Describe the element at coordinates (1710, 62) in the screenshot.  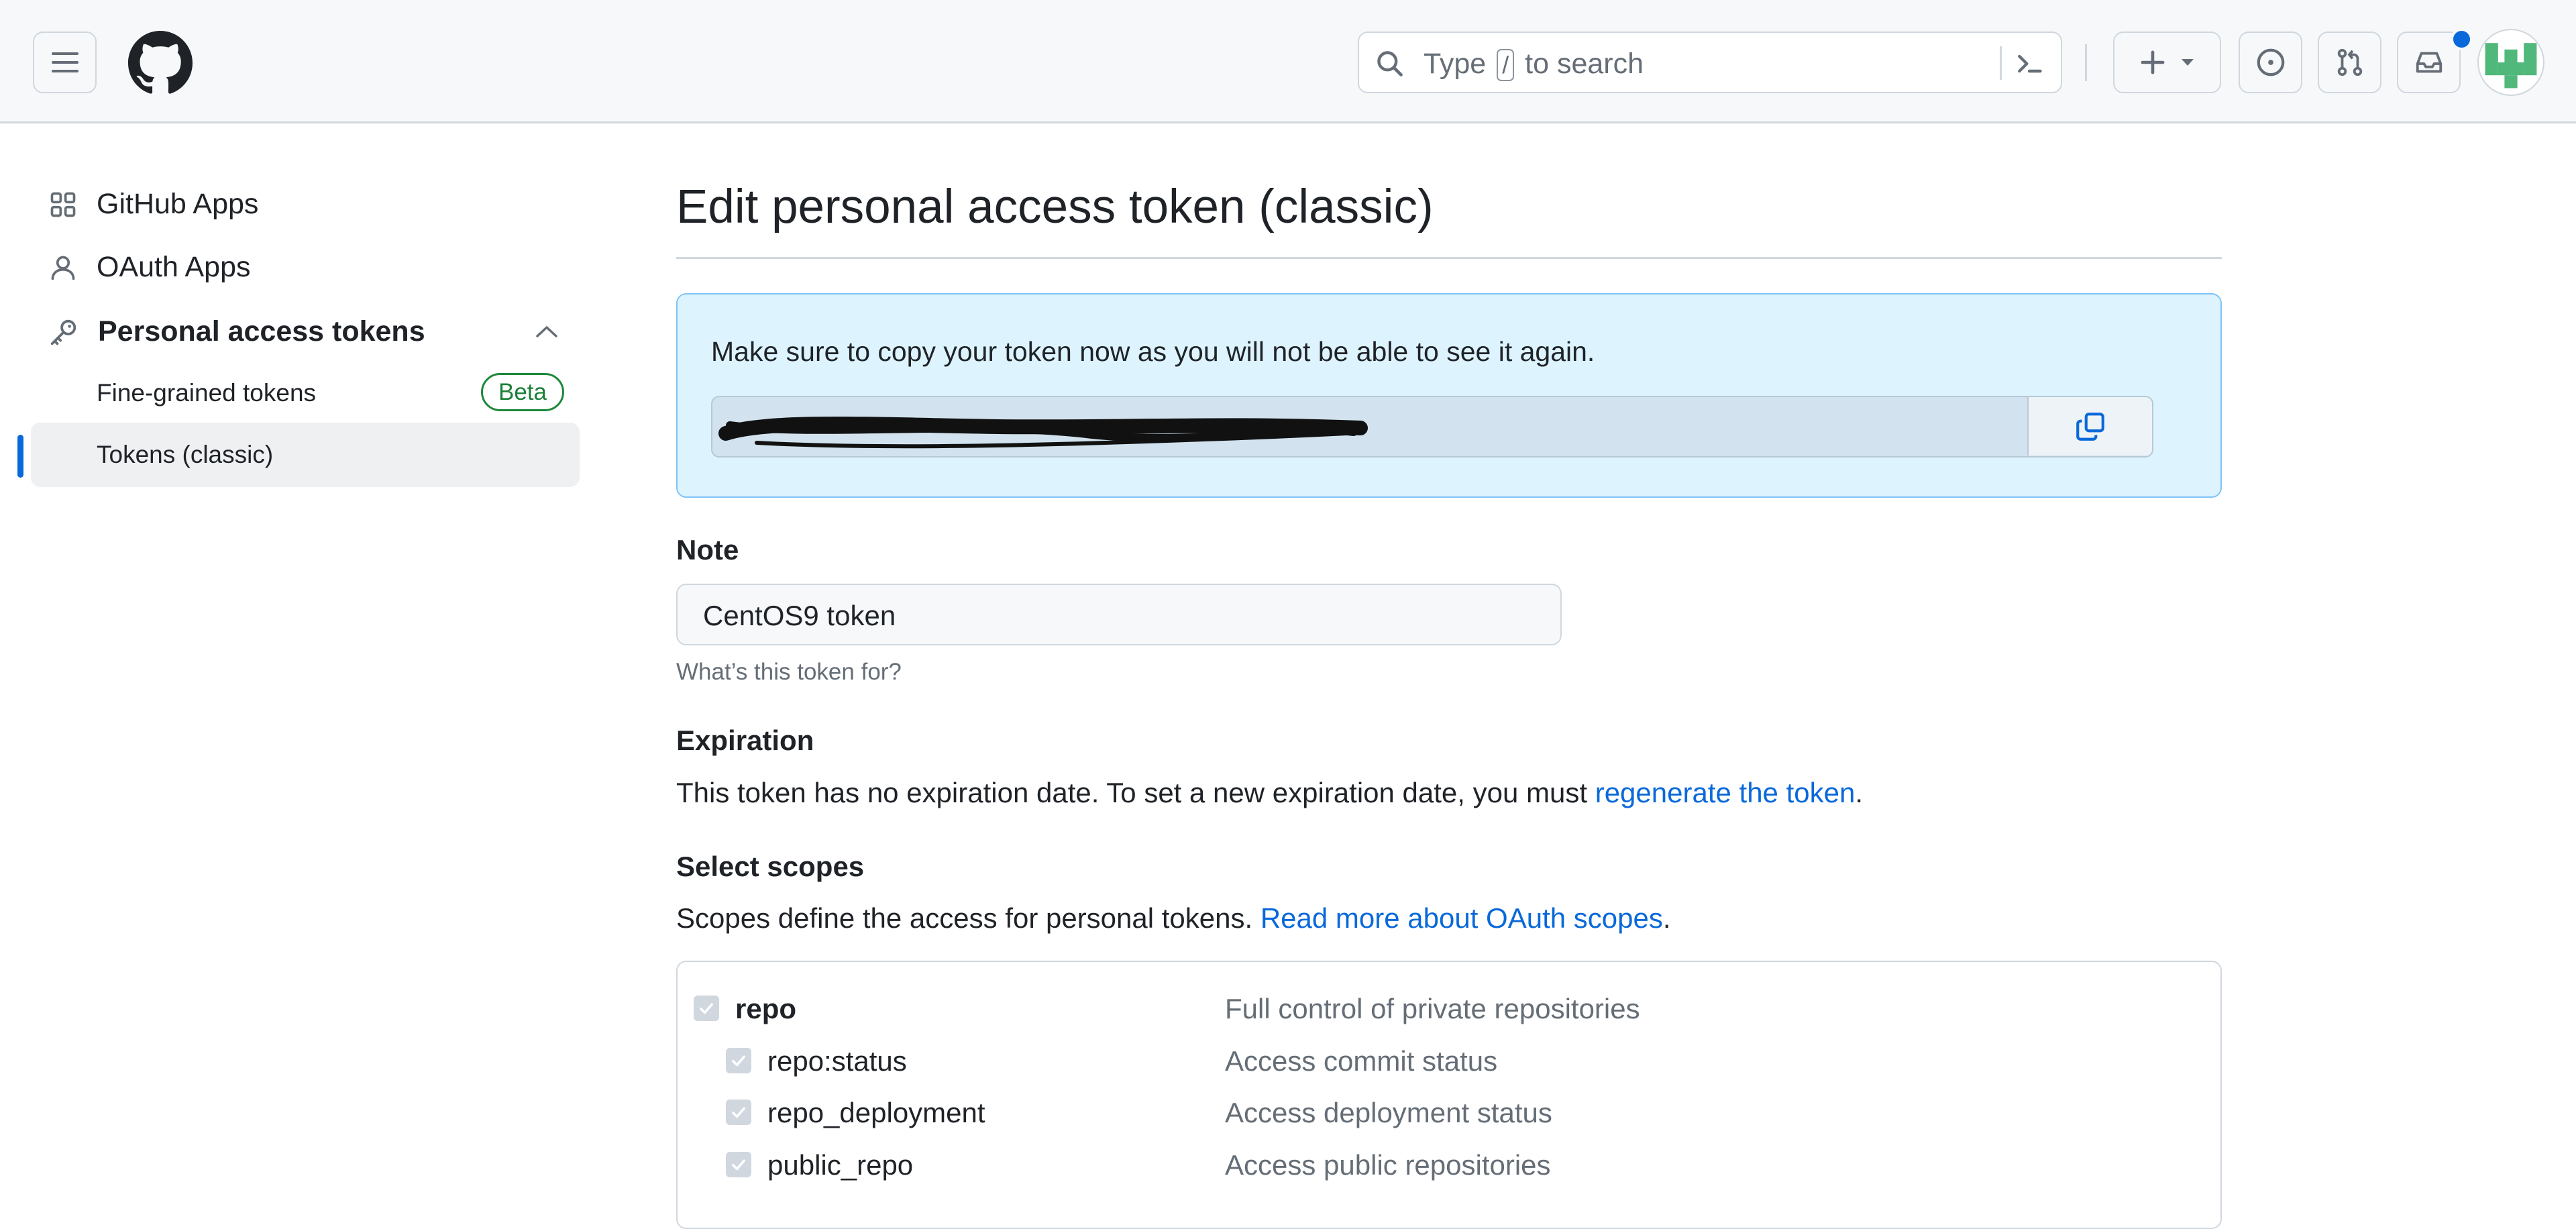
I see `search-input: Type / to search` at that location.